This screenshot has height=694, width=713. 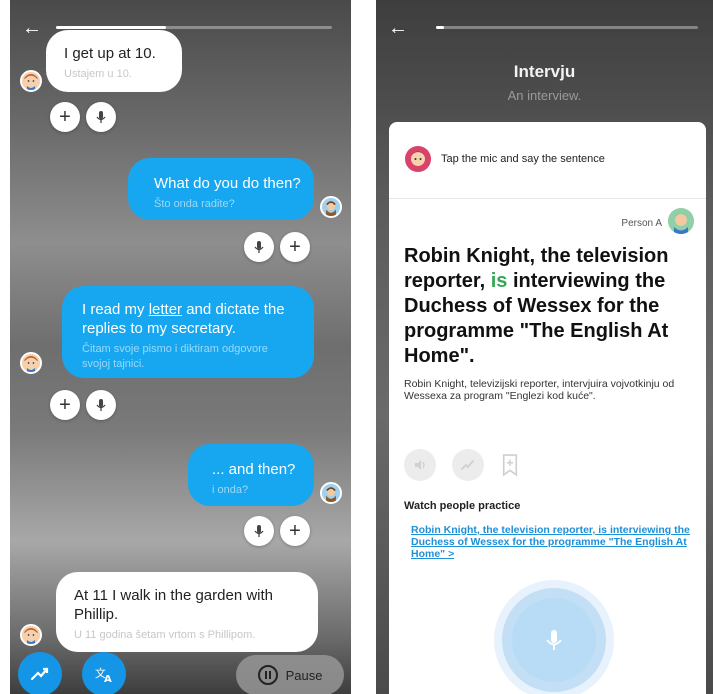 What do you see at coordinates (98, 74) in the screenshot?
I see `message-translation: Ustajem u 10.` at bounding box center [98, 74].